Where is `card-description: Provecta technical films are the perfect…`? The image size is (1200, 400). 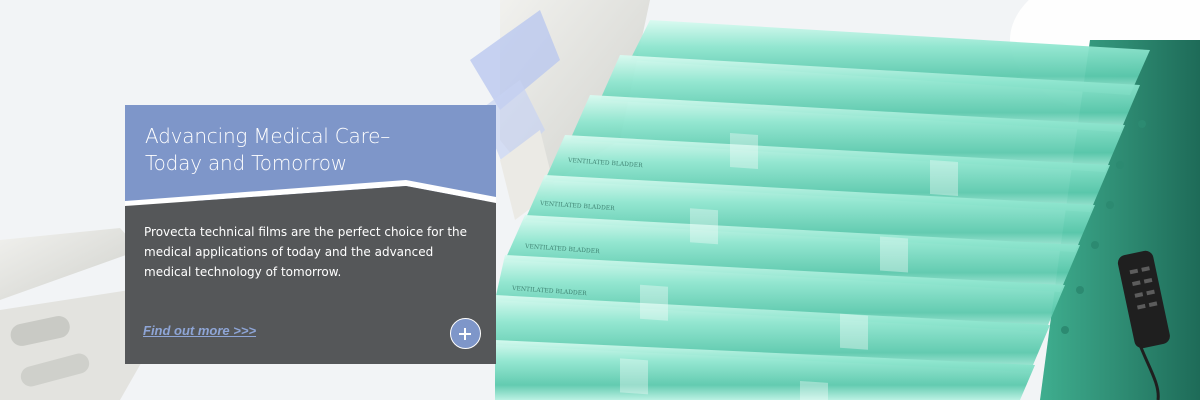 card-description: Provecta technical films are the perfect… is located at coordinates (306, 252).